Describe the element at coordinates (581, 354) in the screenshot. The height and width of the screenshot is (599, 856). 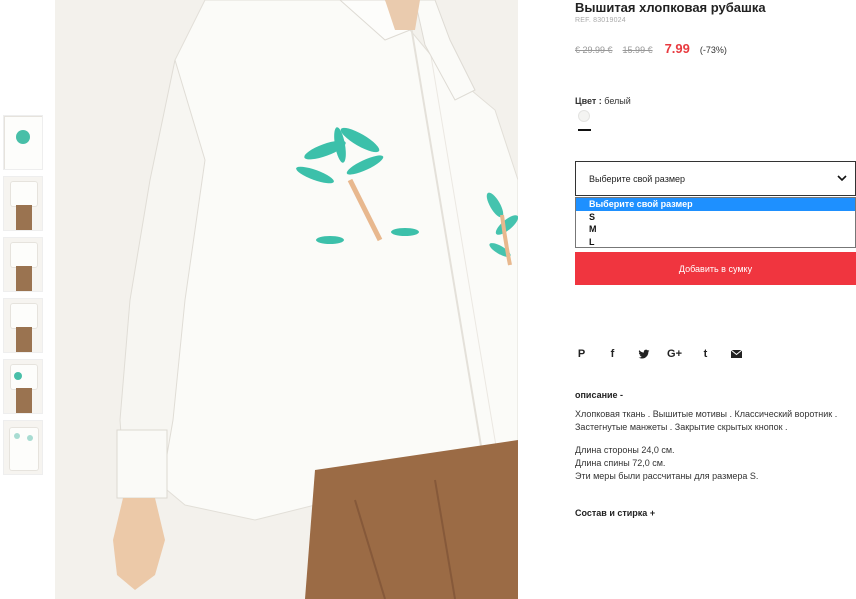
I see `pinterest-icon: P` at that location.